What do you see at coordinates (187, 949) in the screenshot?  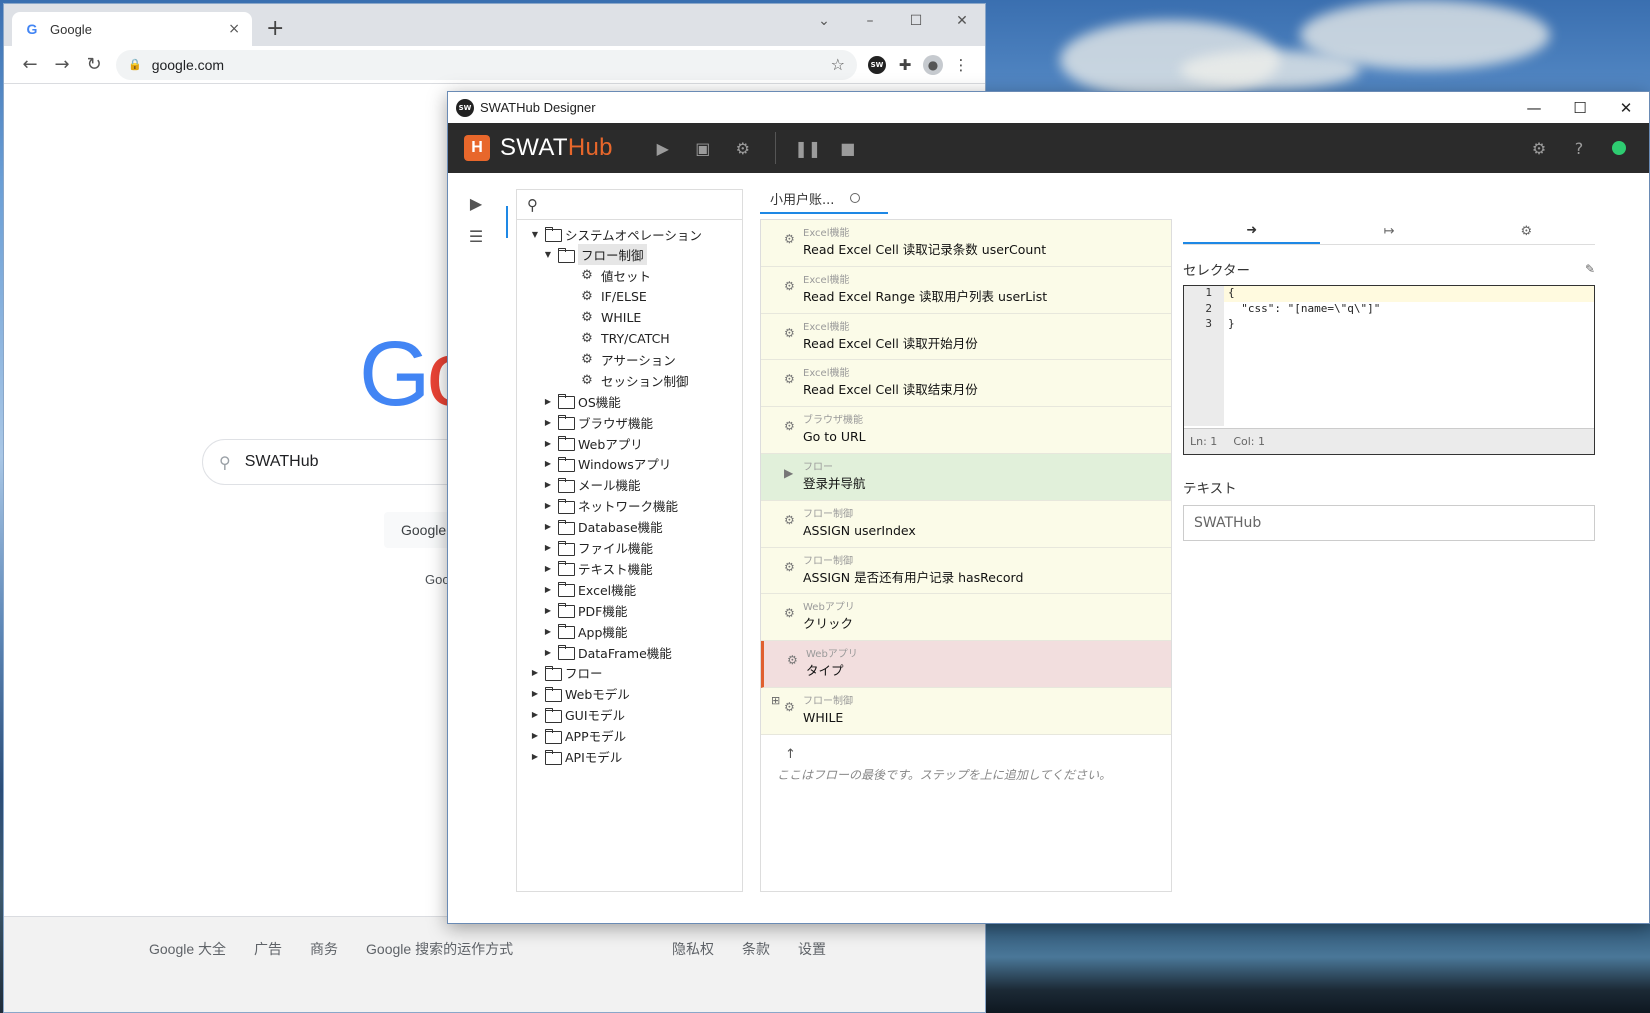 I see `footer-link: Google 大全` at bounding box center [187, 949].